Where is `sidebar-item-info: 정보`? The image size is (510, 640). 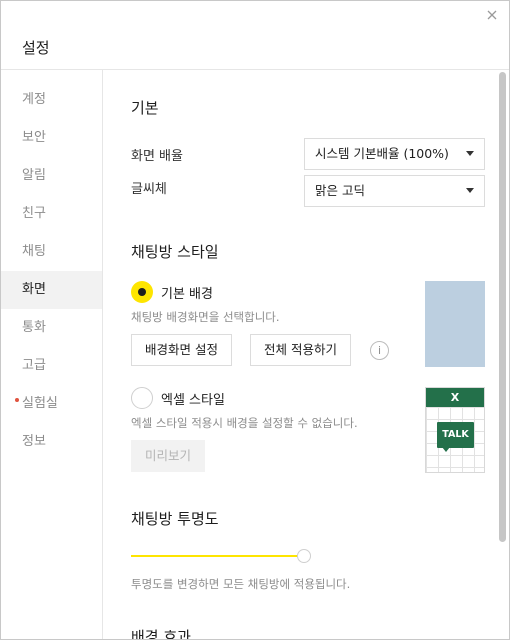 sidebar-item-info: 정보 is located at coordinates (51, 442).